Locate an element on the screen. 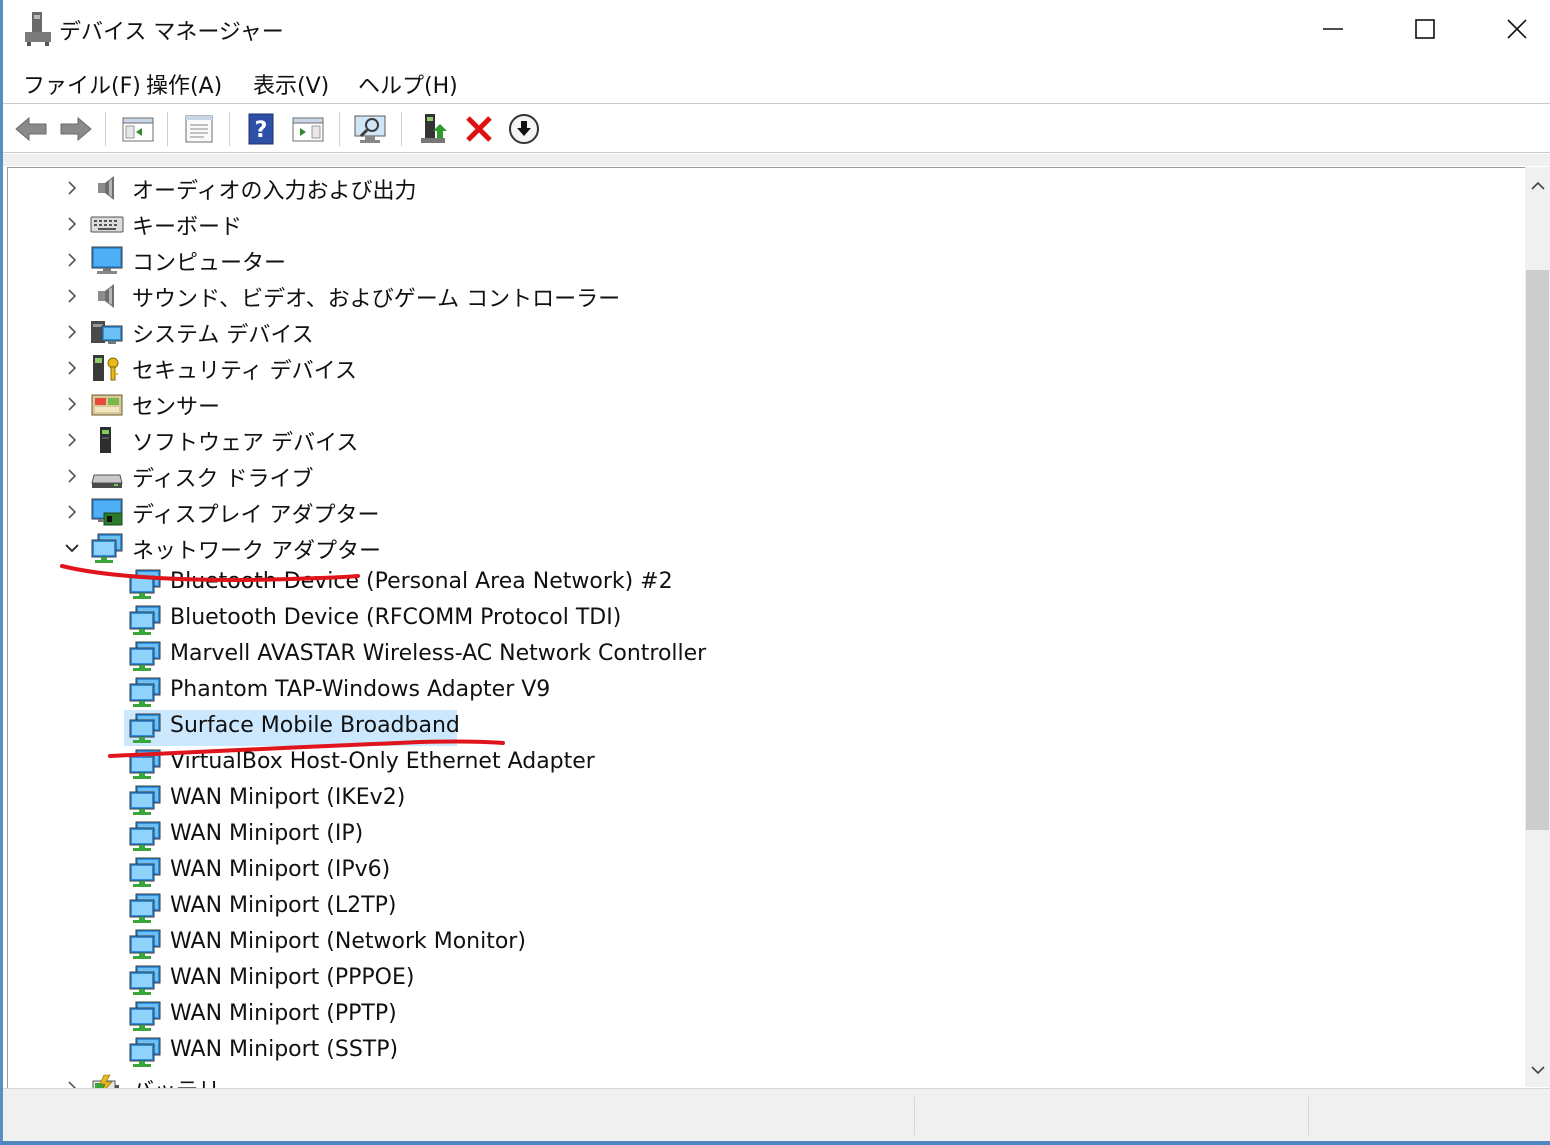  keyboard-icon is located at coordinates (107, 224).